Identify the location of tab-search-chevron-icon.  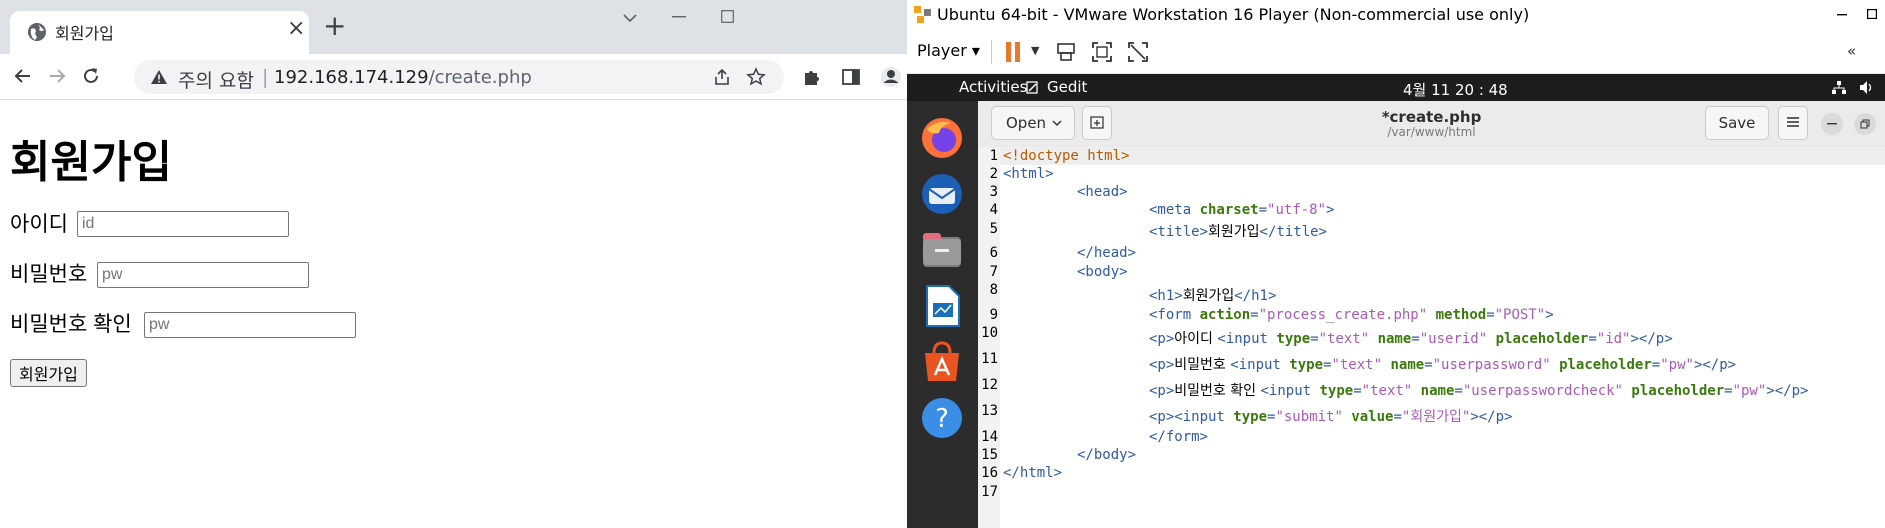
(630, 18).